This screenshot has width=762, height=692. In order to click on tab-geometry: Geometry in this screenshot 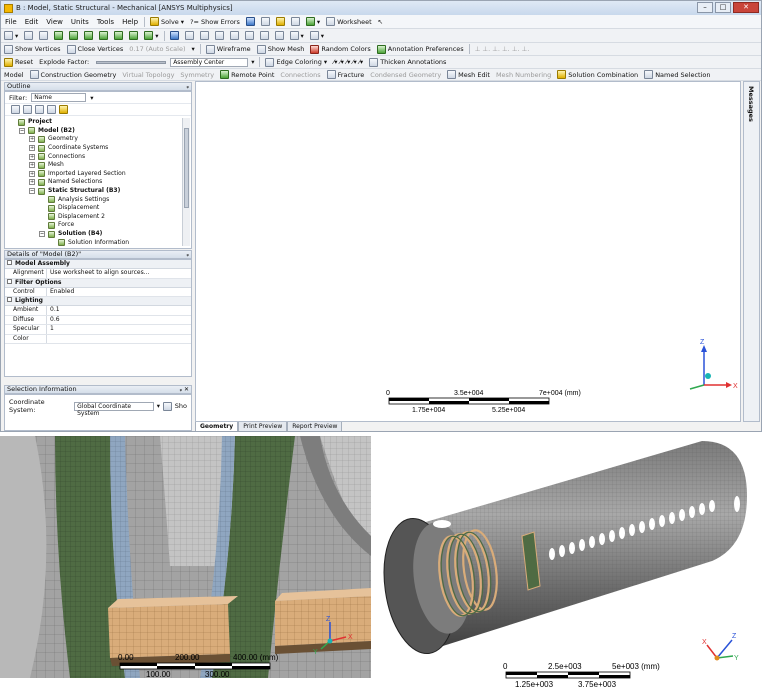, I will do `click(217, 426)`.